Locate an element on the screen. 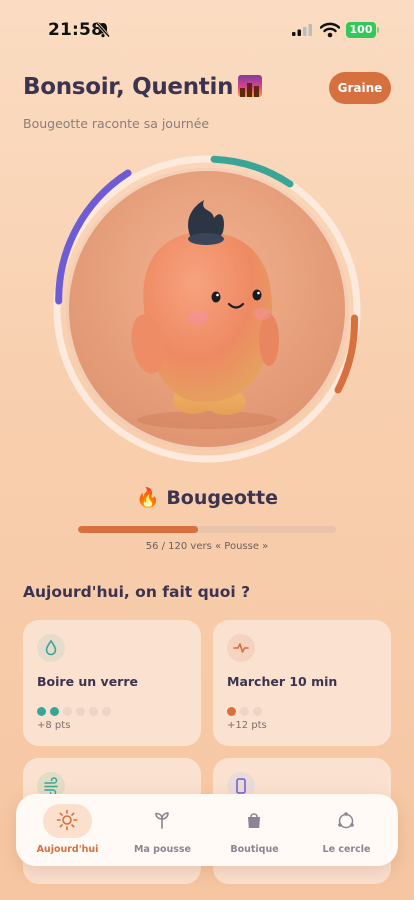  tab-shop: Boutique is located at coordinates (254, 830).